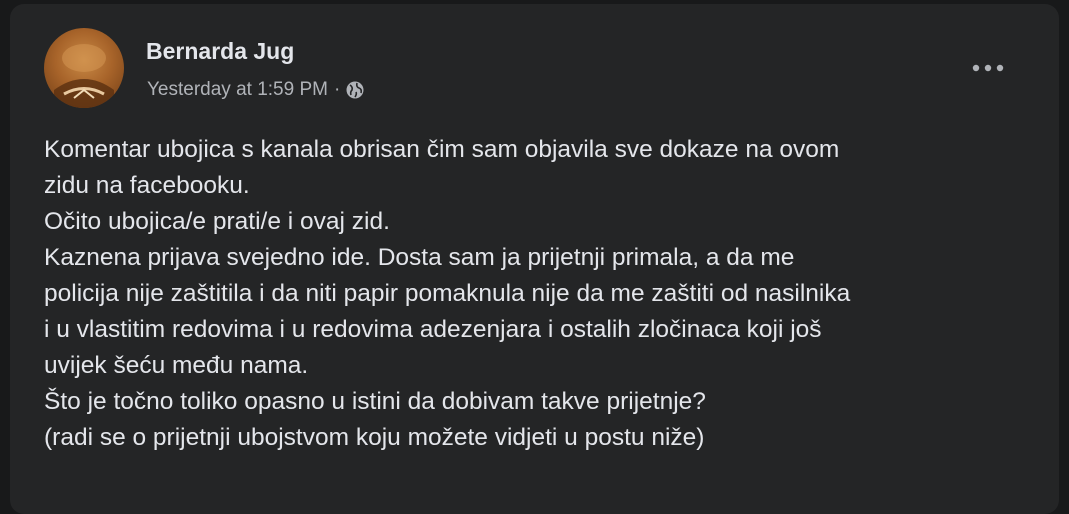 This screenshot has height=514, width=1069. Describe the element at coordinates (84, 76) in the screenshot. I see `avatar-image` at that location.